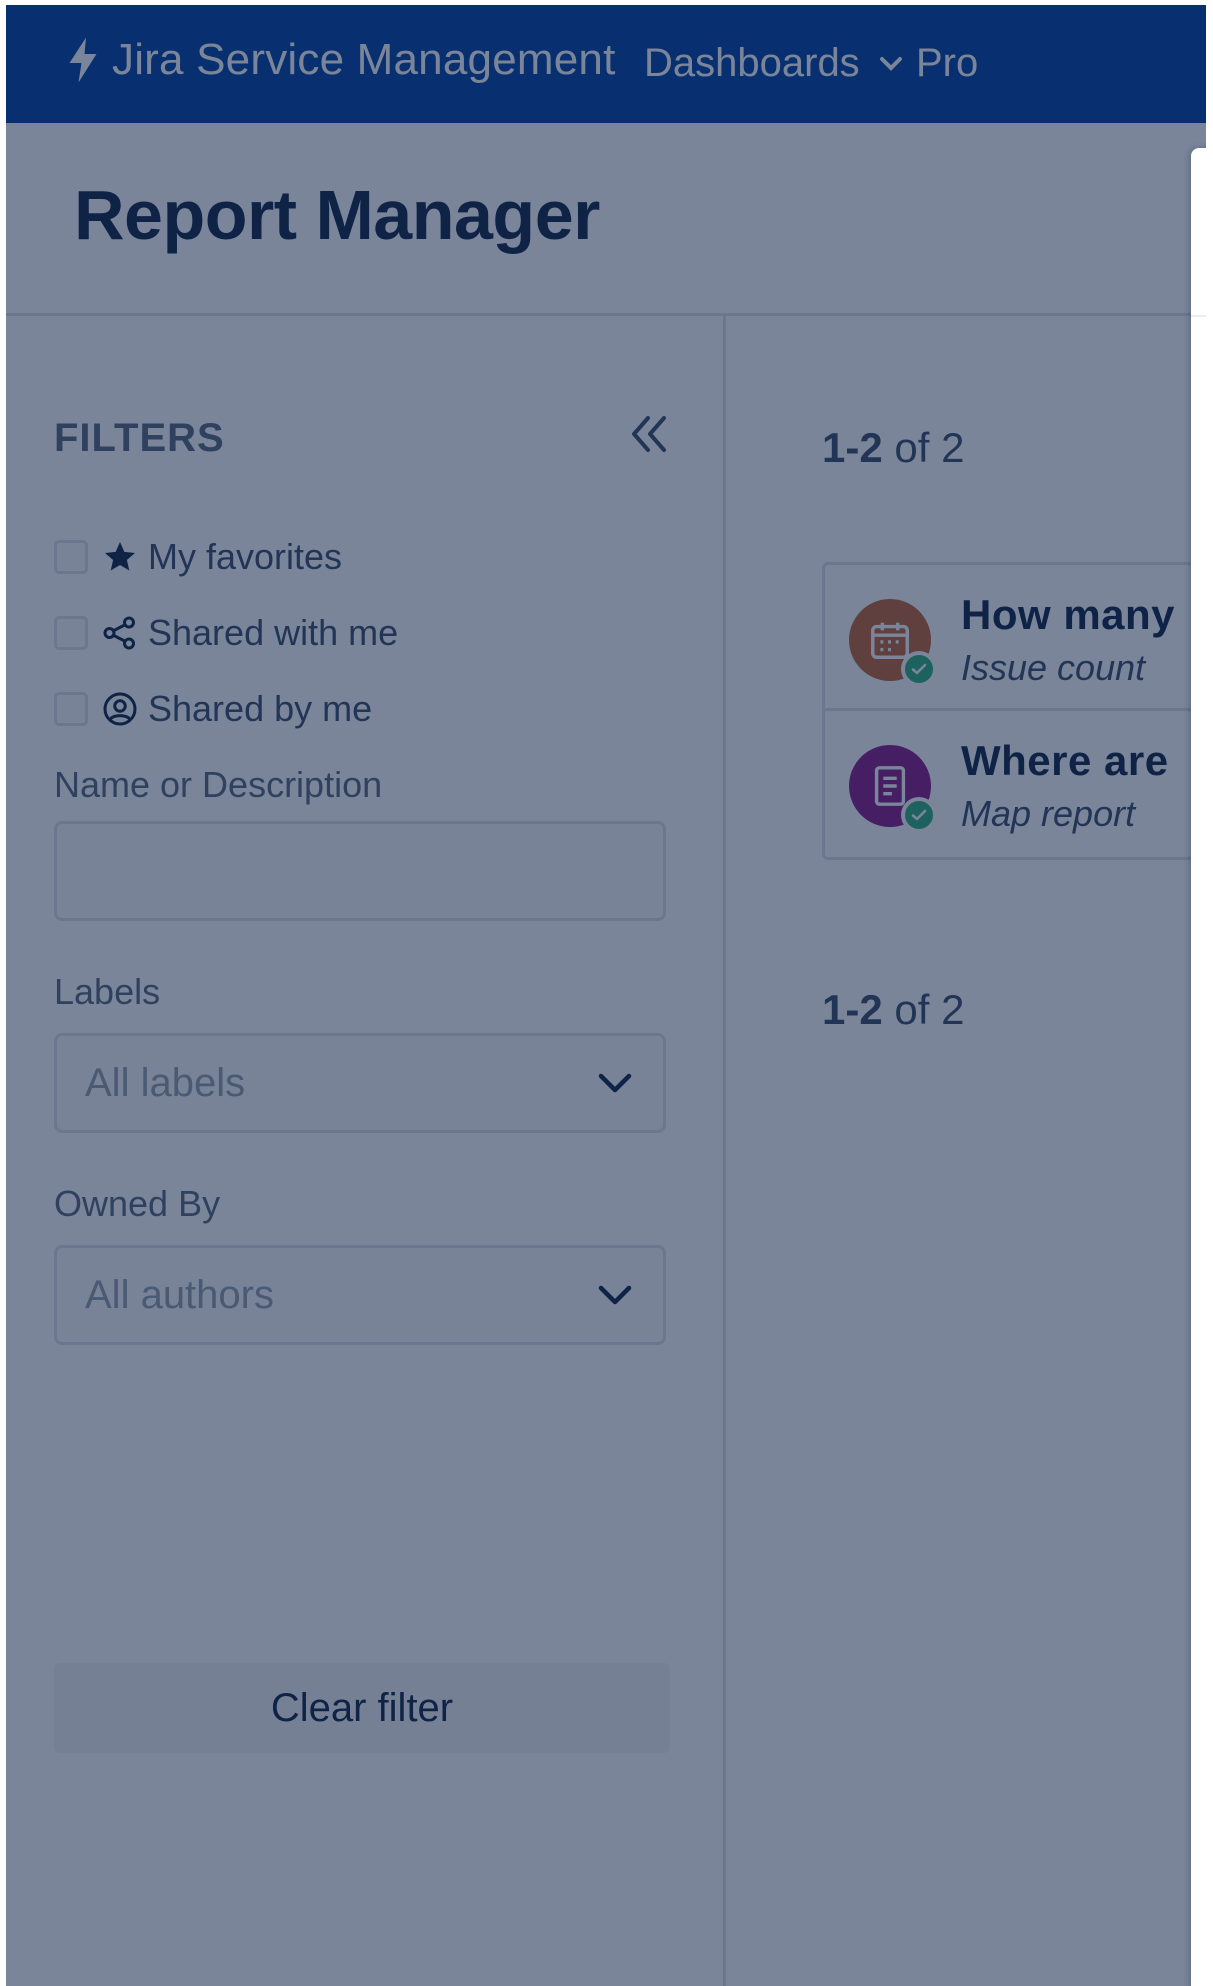 Image resolution: width=1213 pixels, height=1986 pixels. What do you see at coordinates (1048, 813) in the screenshot?
I see `report-type: Map report` at bounding box center [1048, 813].